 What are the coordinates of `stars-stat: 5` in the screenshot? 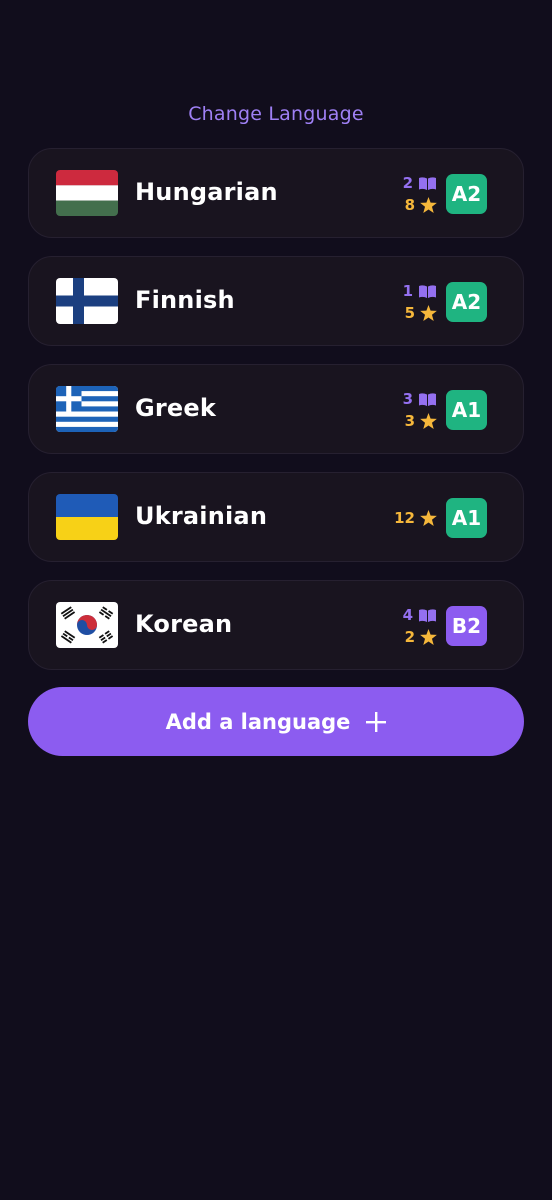 It's located at (421, 313).